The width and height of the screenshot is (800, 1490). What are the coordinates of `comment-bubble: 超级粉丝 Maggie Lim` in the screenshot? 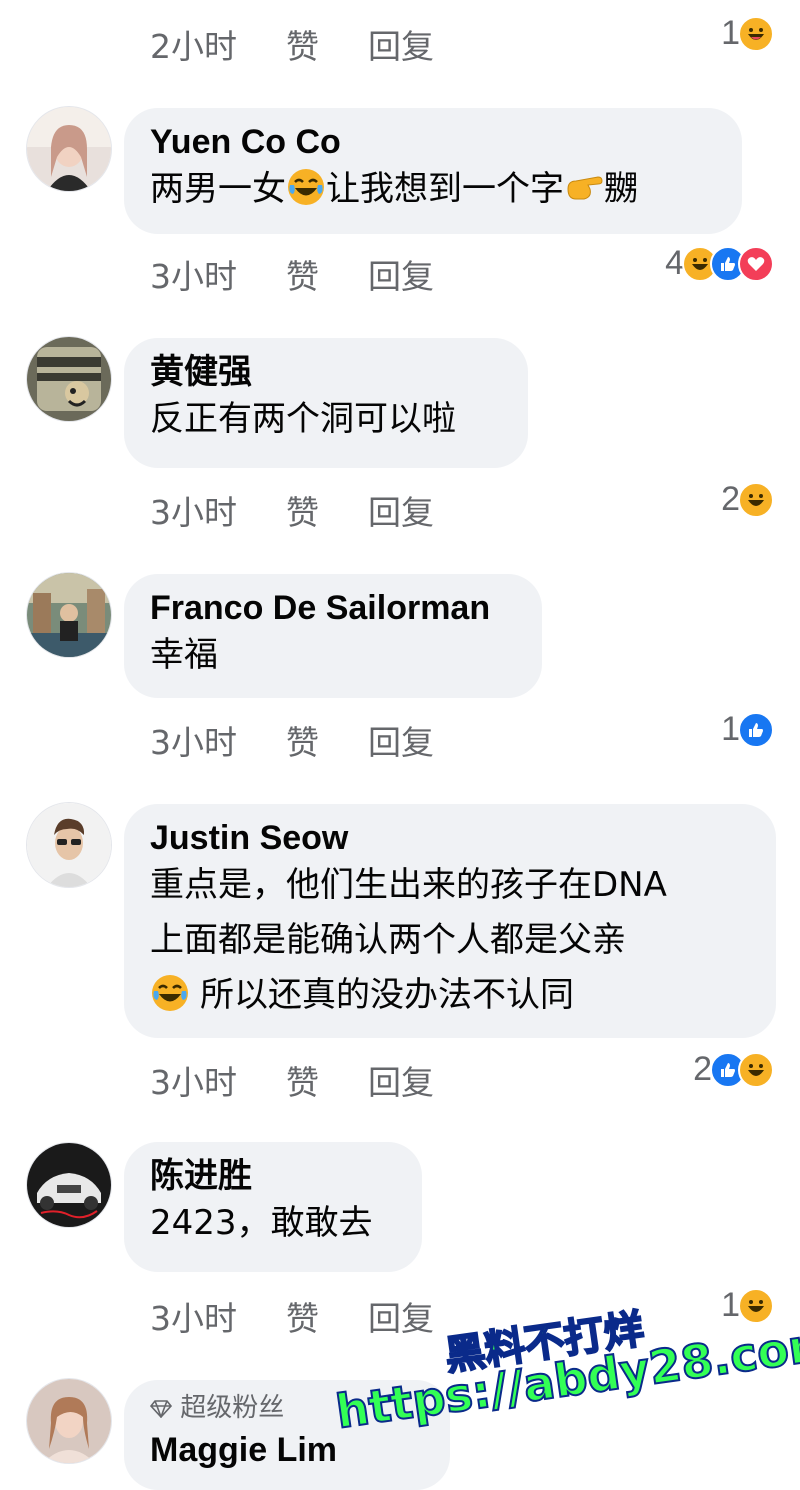 It's located at (287, 1435).